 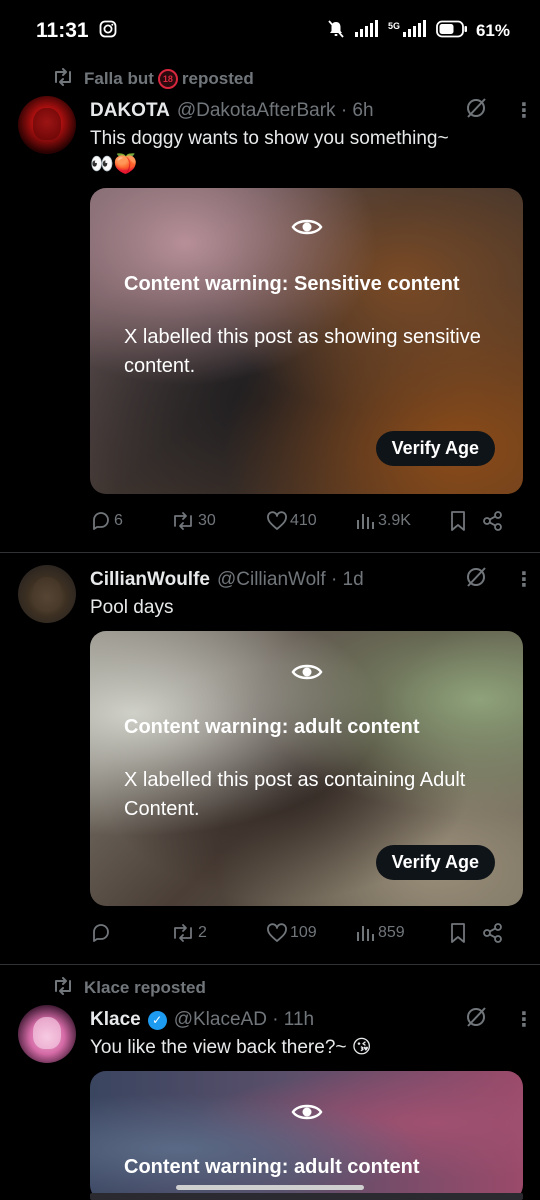 I want to click on post-actions: 2 109 859, so click(x=306, y=933).